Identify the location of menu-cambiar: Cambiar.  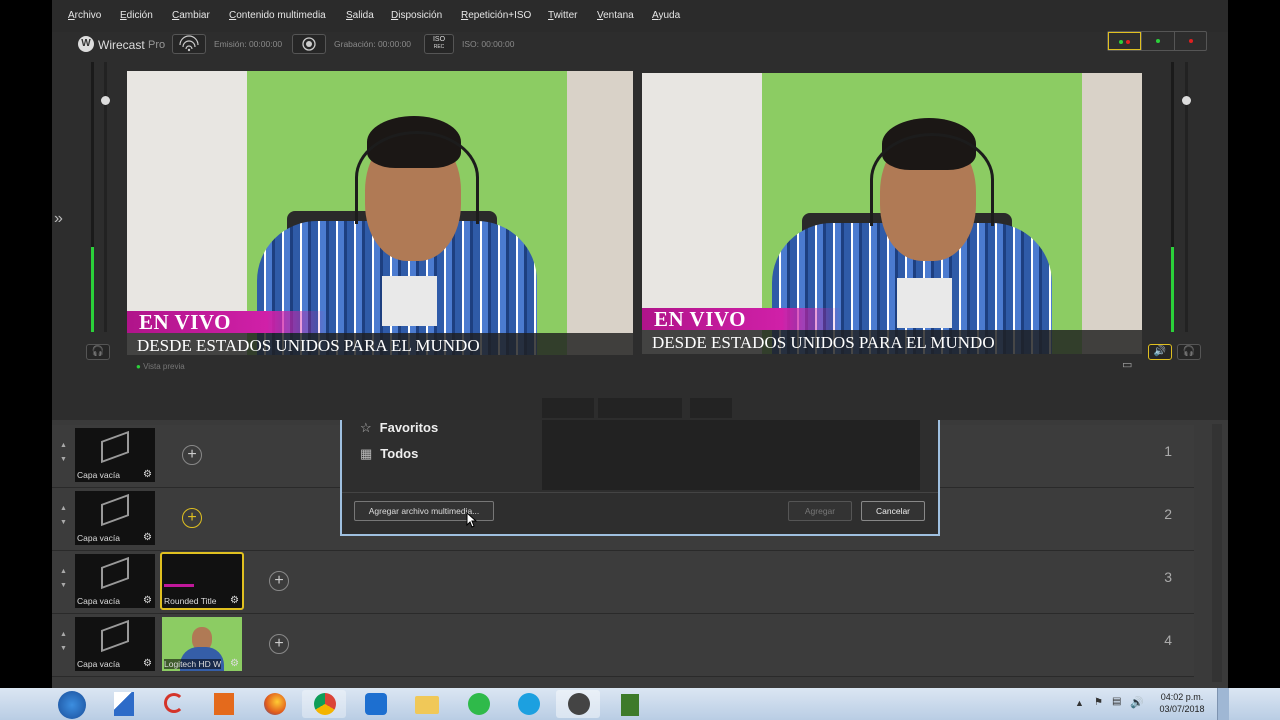
(191, 15).